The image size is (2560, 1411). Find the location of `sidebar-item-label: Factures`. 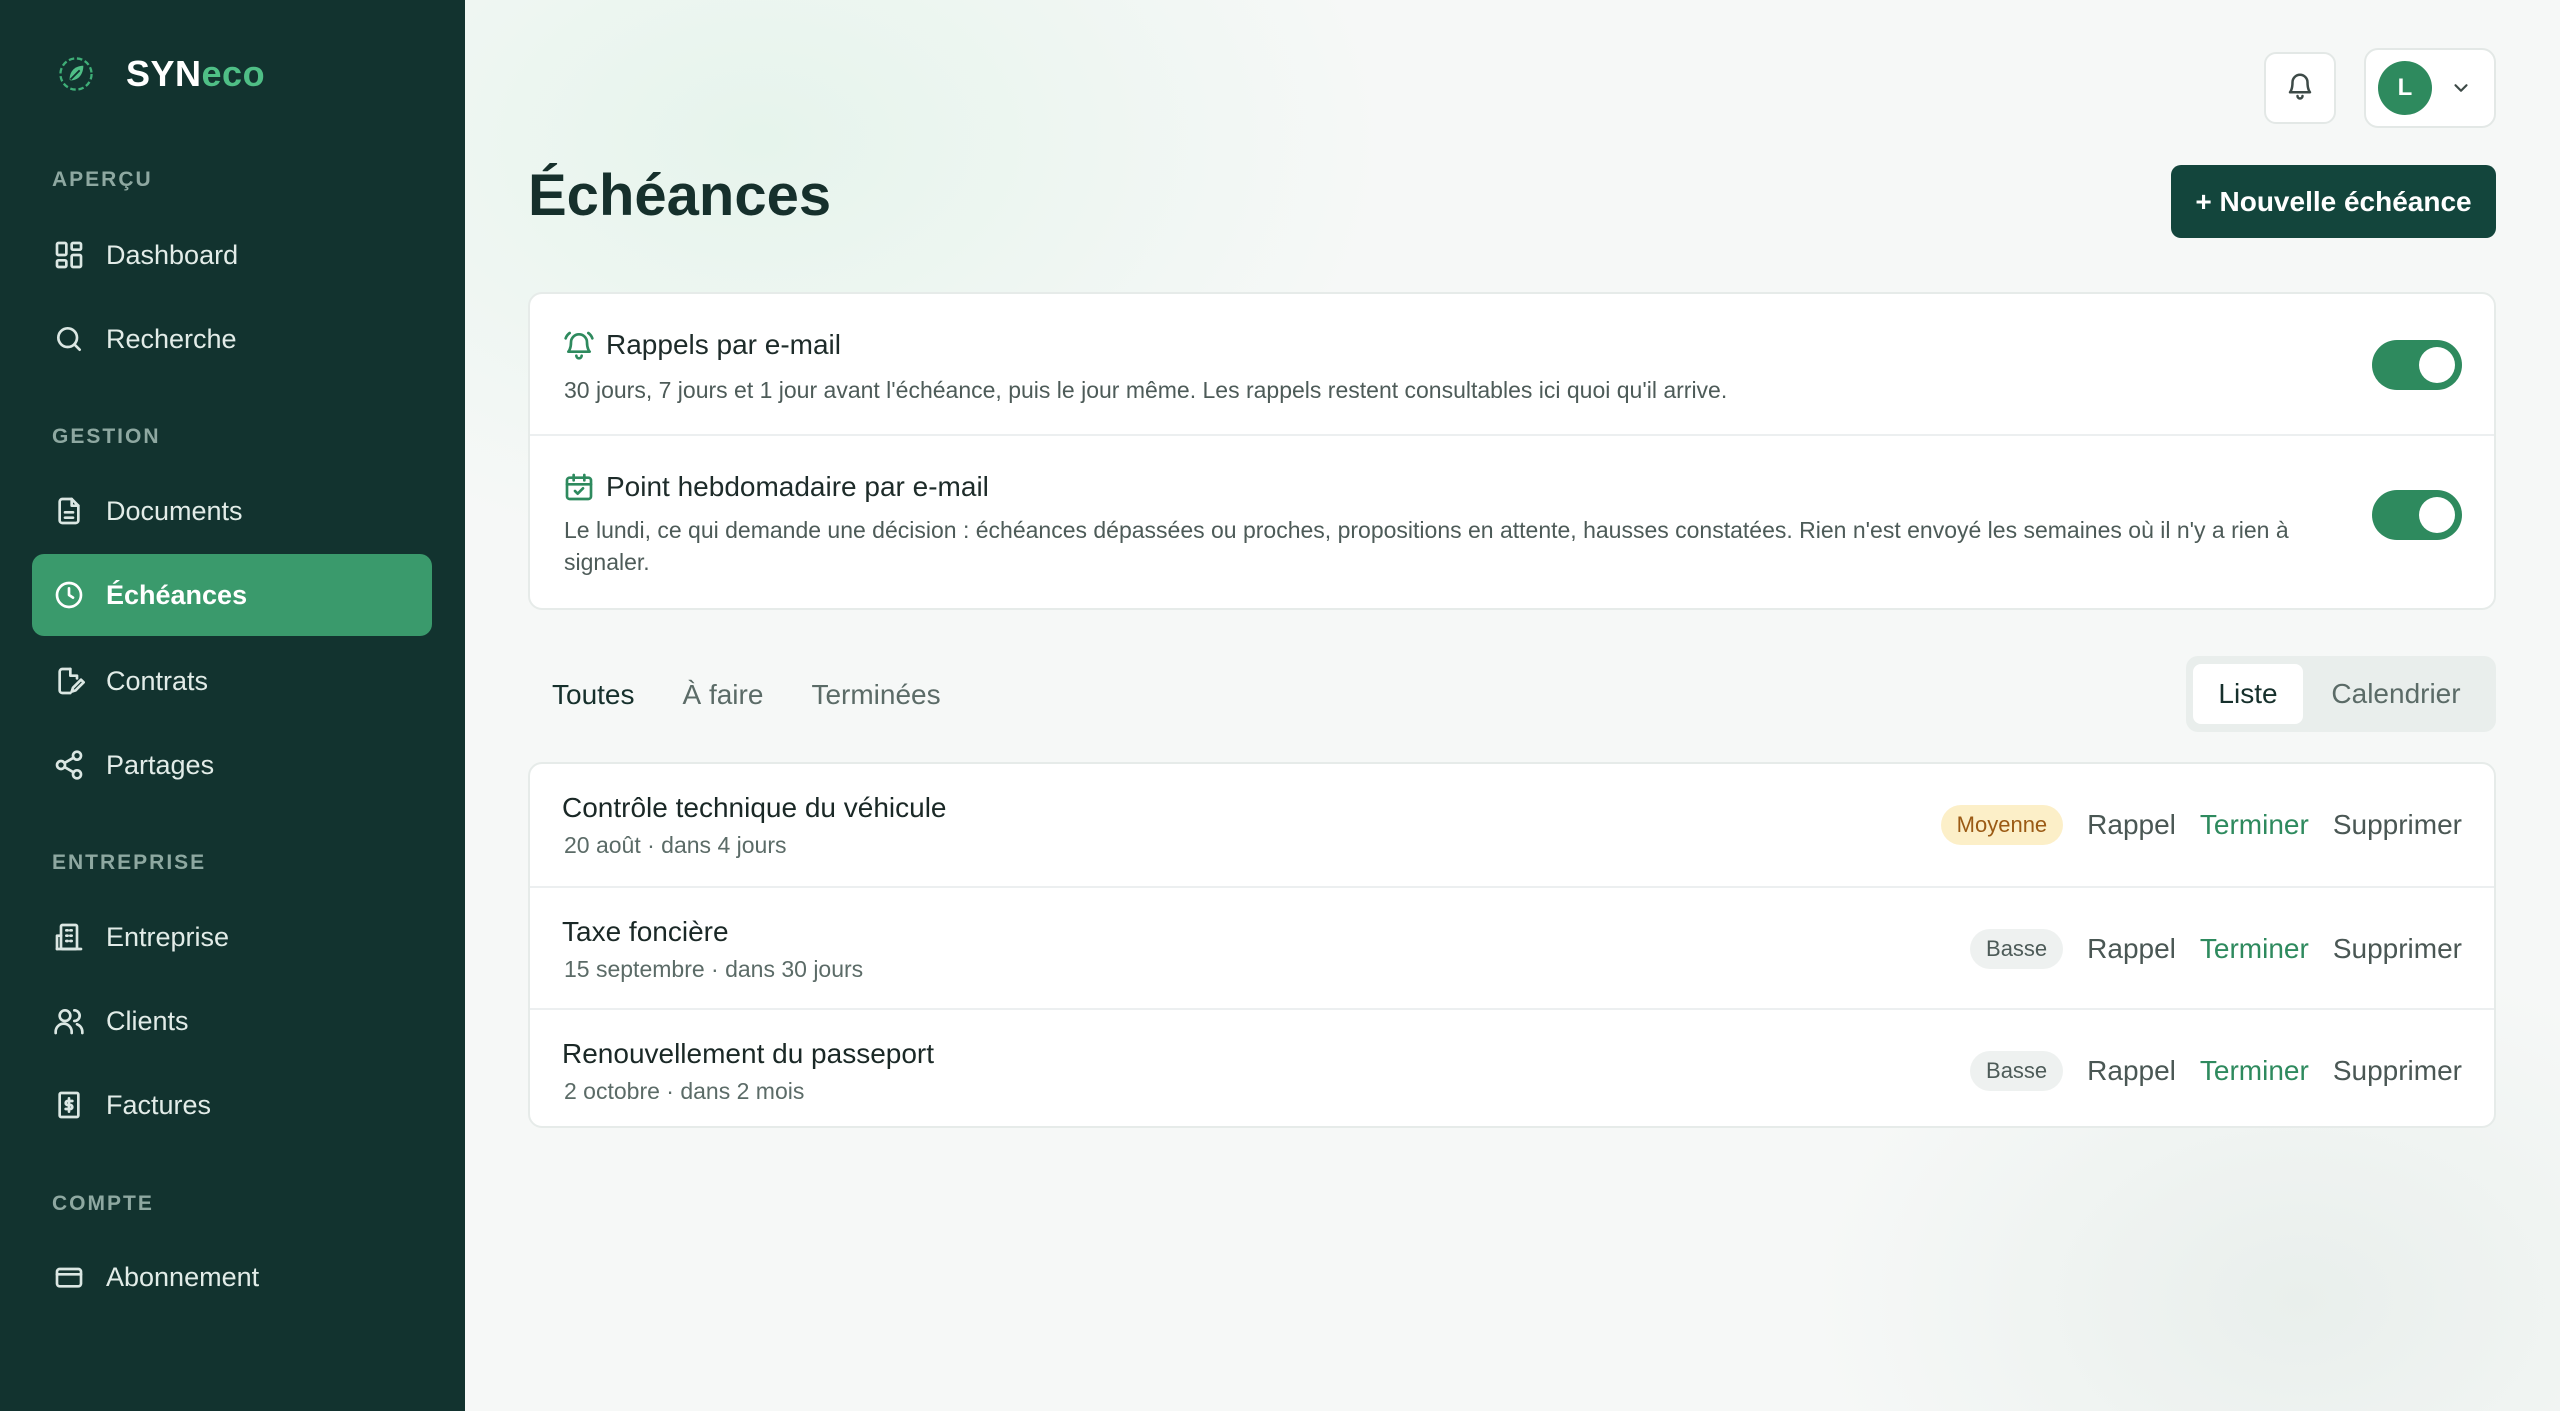

sidebar-item-label: Factures is located at coordinates (159, 1104).